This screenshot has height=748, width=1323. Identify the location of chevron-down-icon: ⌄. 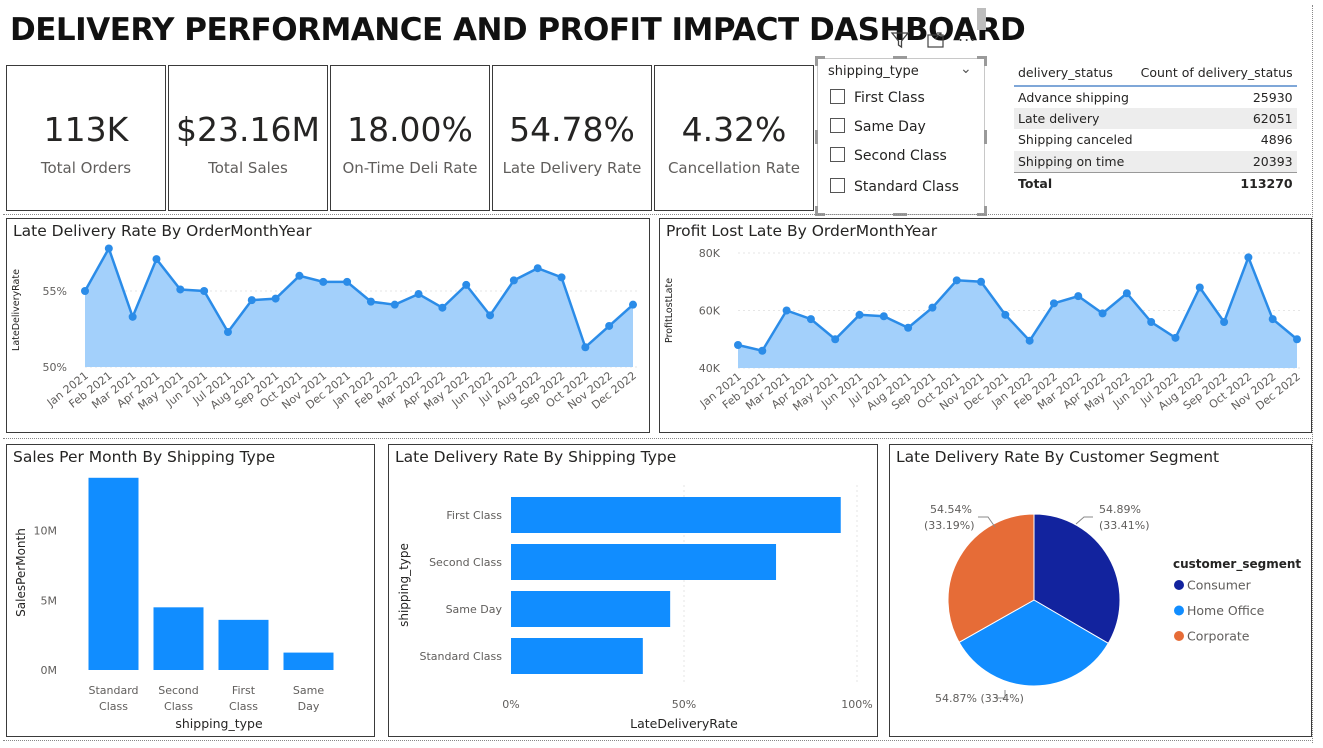
(966, 69).